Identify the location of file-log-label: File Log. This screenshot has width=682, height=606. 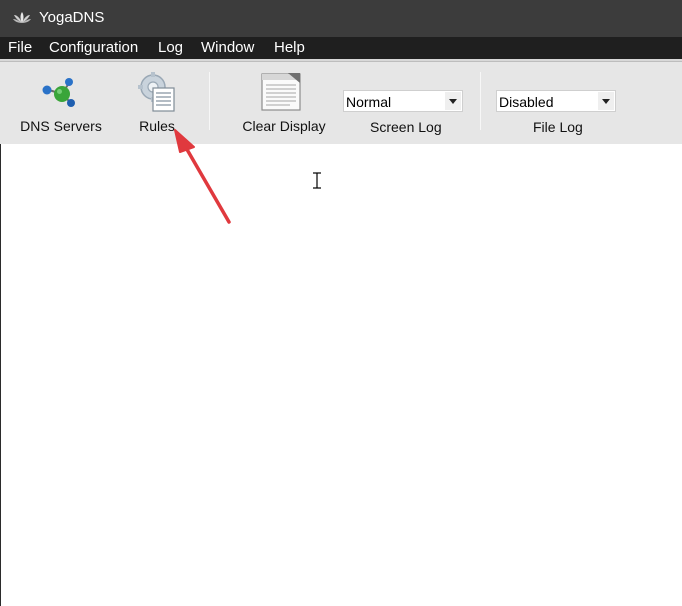
(558, 127).